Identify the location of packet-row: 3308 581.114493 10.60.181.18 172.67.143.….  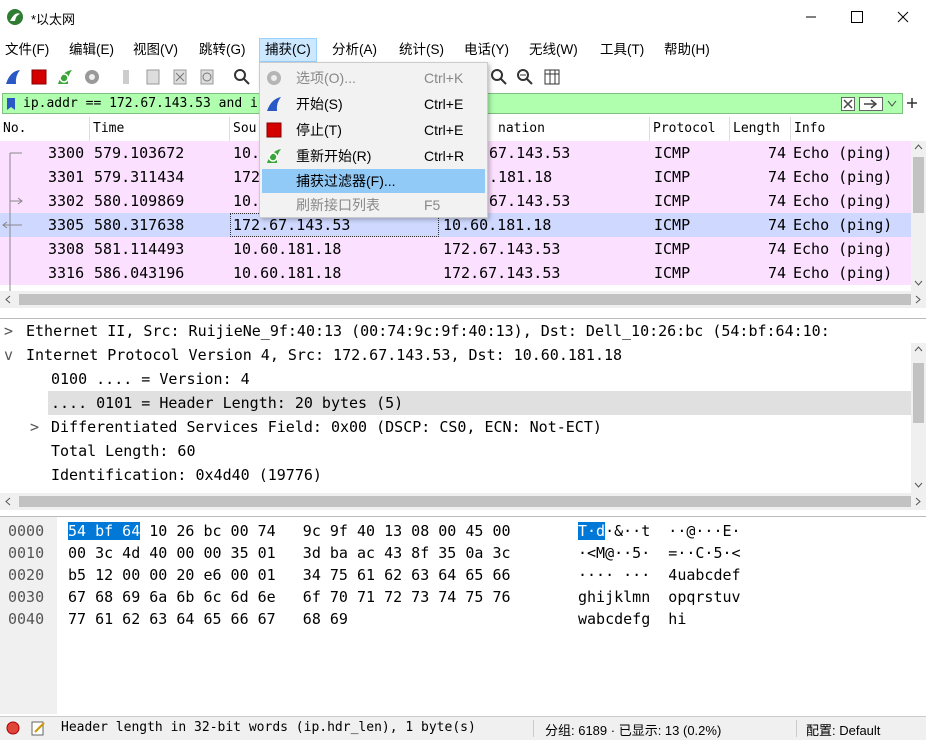
(455, 249).